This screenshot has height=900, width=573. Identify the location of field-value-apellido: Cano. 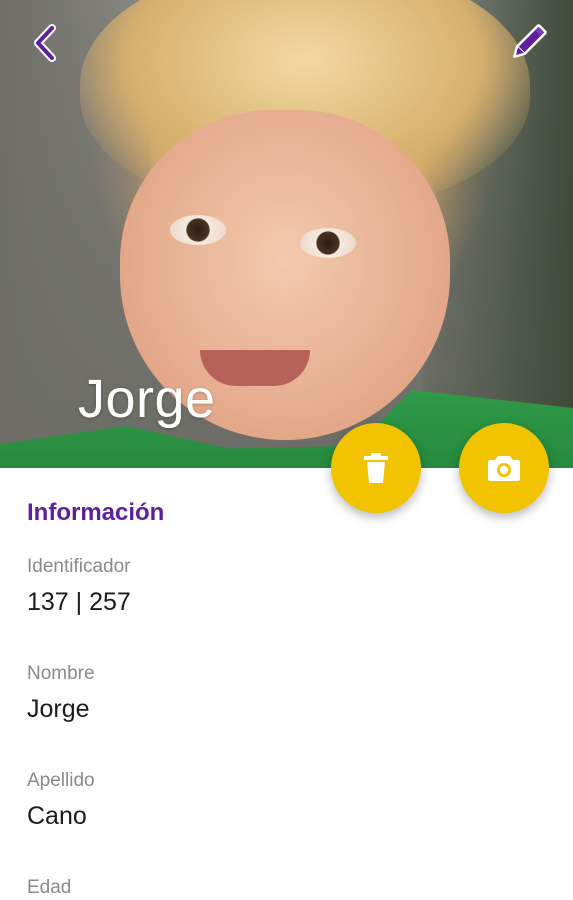
(57, 816).